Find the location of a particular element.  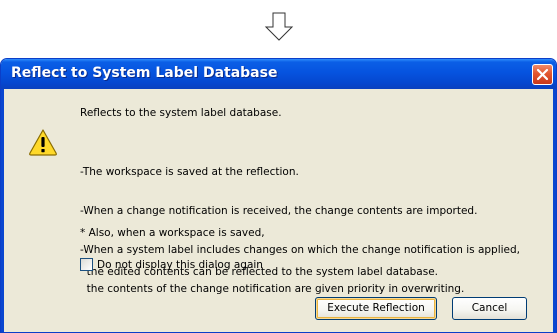

dont-display-checkbox-label: Do not display this dialog again is located at coordinates (180, 265).